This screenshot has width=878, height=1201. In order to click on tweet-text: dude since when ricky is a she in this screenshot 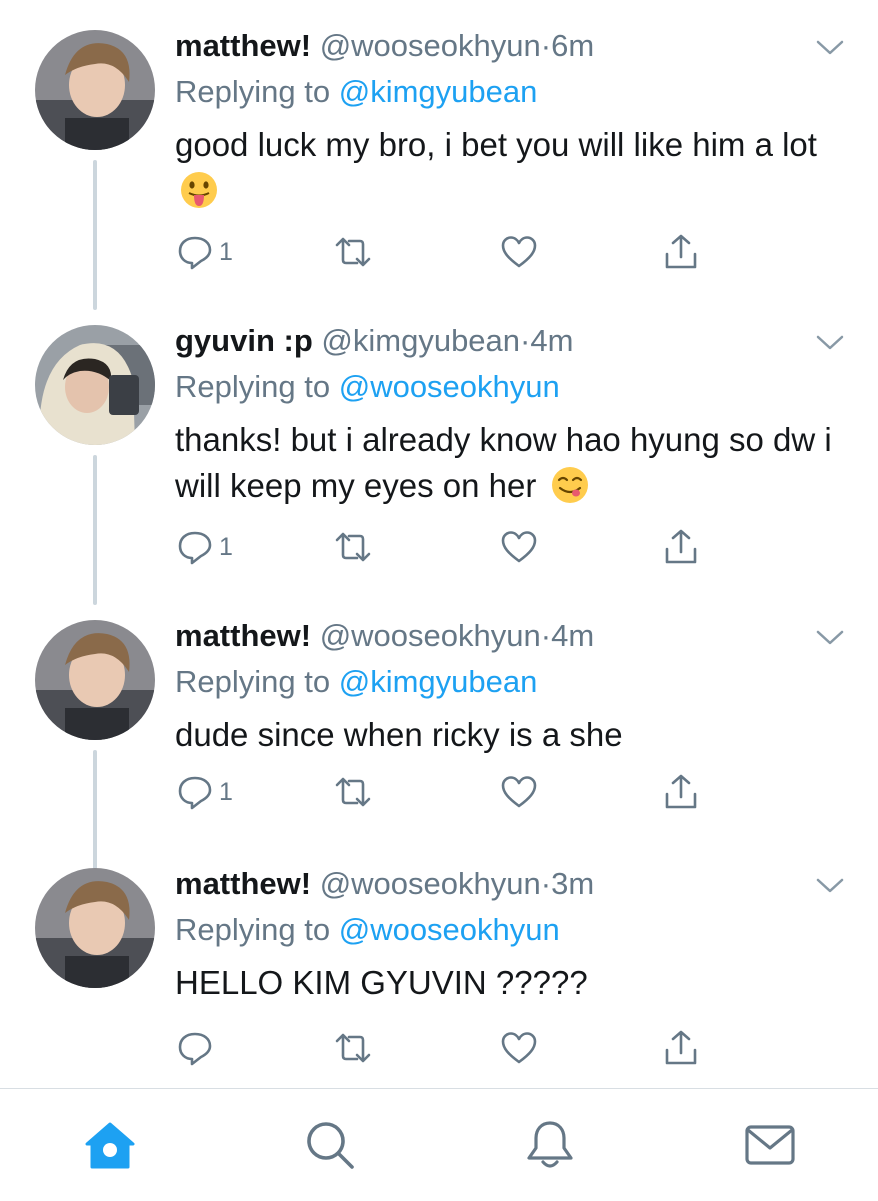, I will do `click(510, 735)`.